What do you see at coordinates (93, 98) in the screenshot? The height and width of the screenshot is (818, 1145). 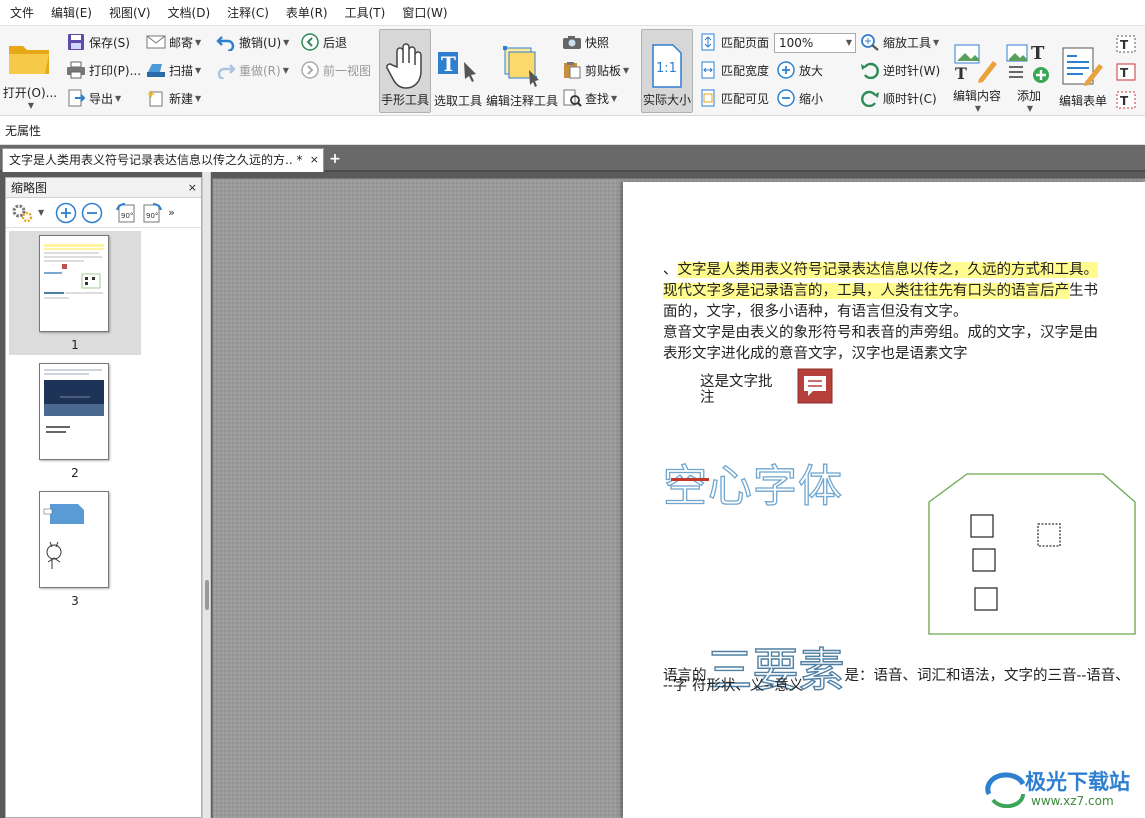 I see `export-button: 导出 ▼` at bounding box center [93, 98].